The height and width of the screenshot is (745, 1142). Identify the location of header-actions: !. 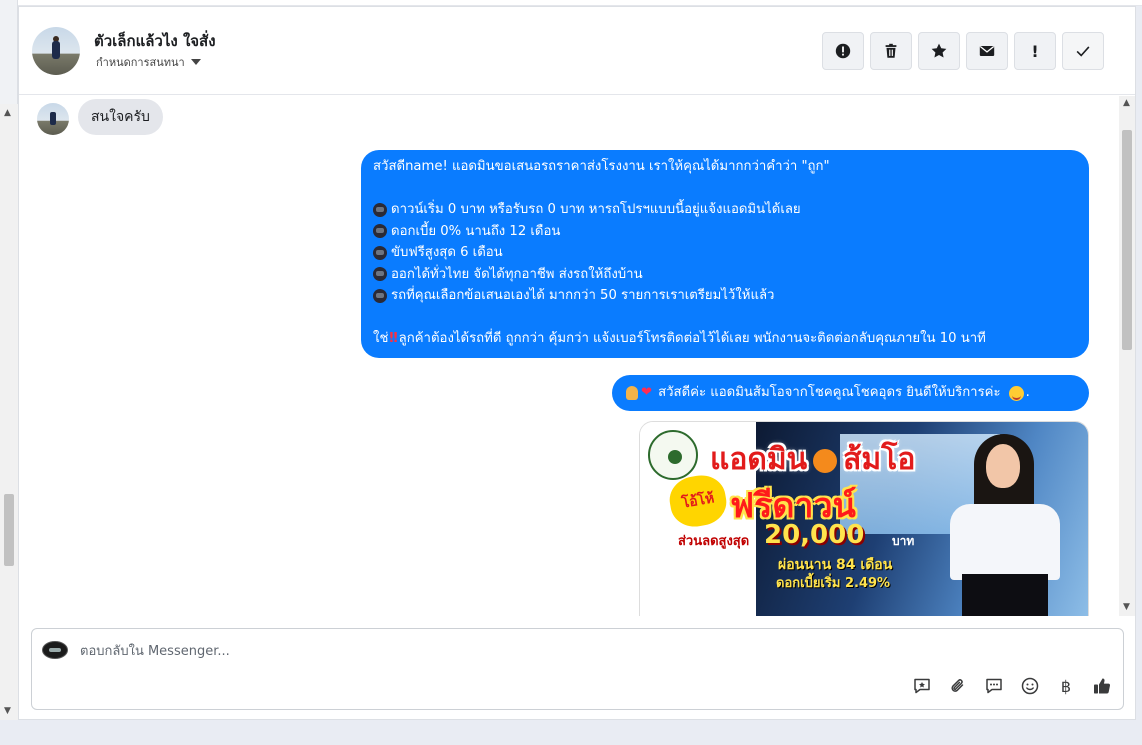
(963, 51).